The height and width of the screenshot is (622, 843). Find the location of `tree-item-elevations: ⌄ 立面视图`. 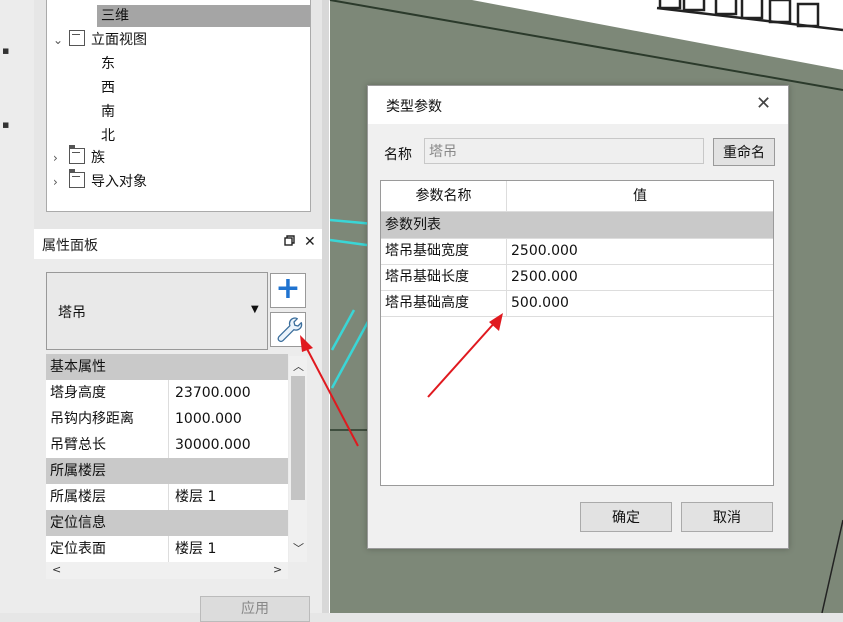

tree-item-elevations: ⌄ 立面视图 is located at coordinates (100, 40).